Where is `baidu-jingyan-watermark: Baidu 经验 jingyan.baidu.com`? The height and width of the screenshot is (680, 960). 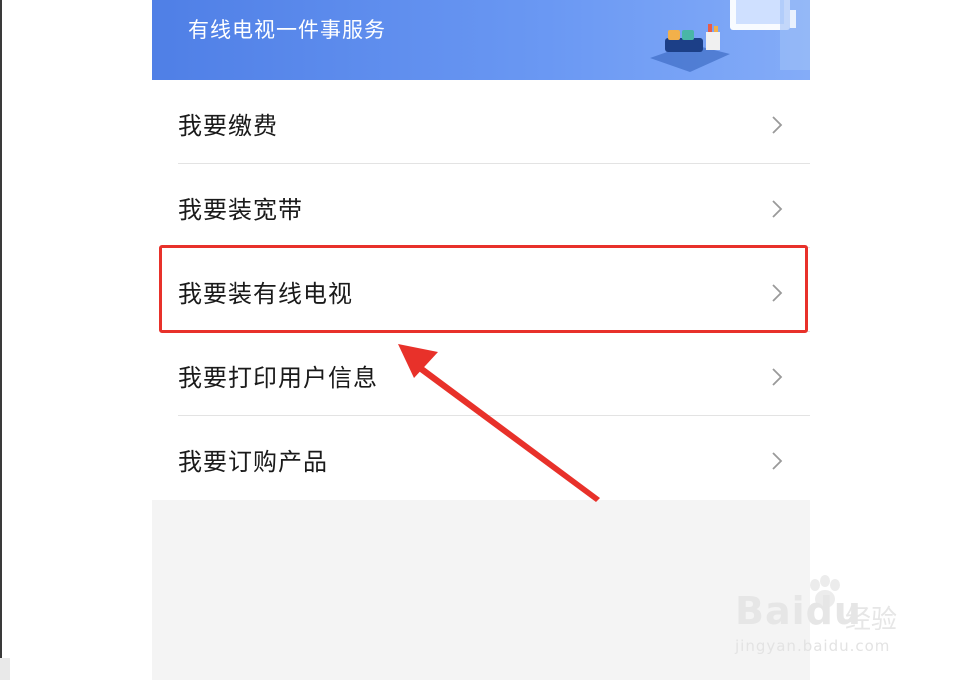
baidu-jingyan-watermark: Baidu 经验 jingyan.baidu.com is located at coordinates (842, 620).